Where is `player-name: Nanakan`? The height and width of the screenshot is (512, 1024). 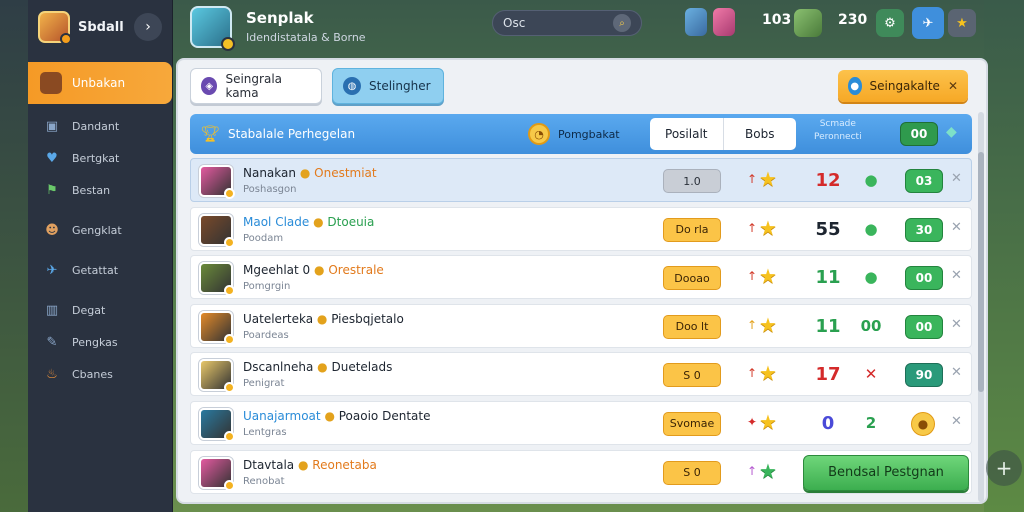
player-name: Nanakan is located at coordinates (269, 173).